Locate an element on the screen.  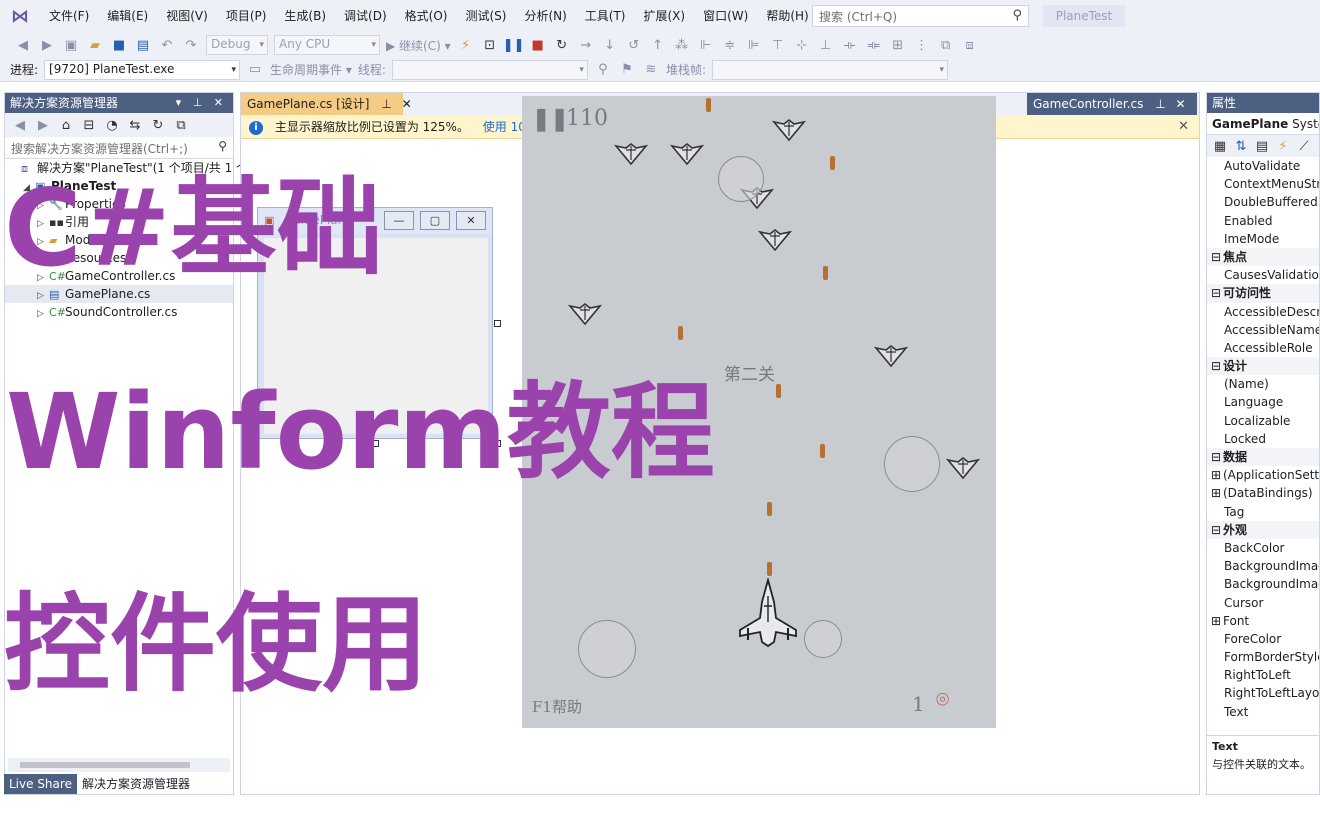
spacing-icon: ⋮ is located at coordinates (922, 45).